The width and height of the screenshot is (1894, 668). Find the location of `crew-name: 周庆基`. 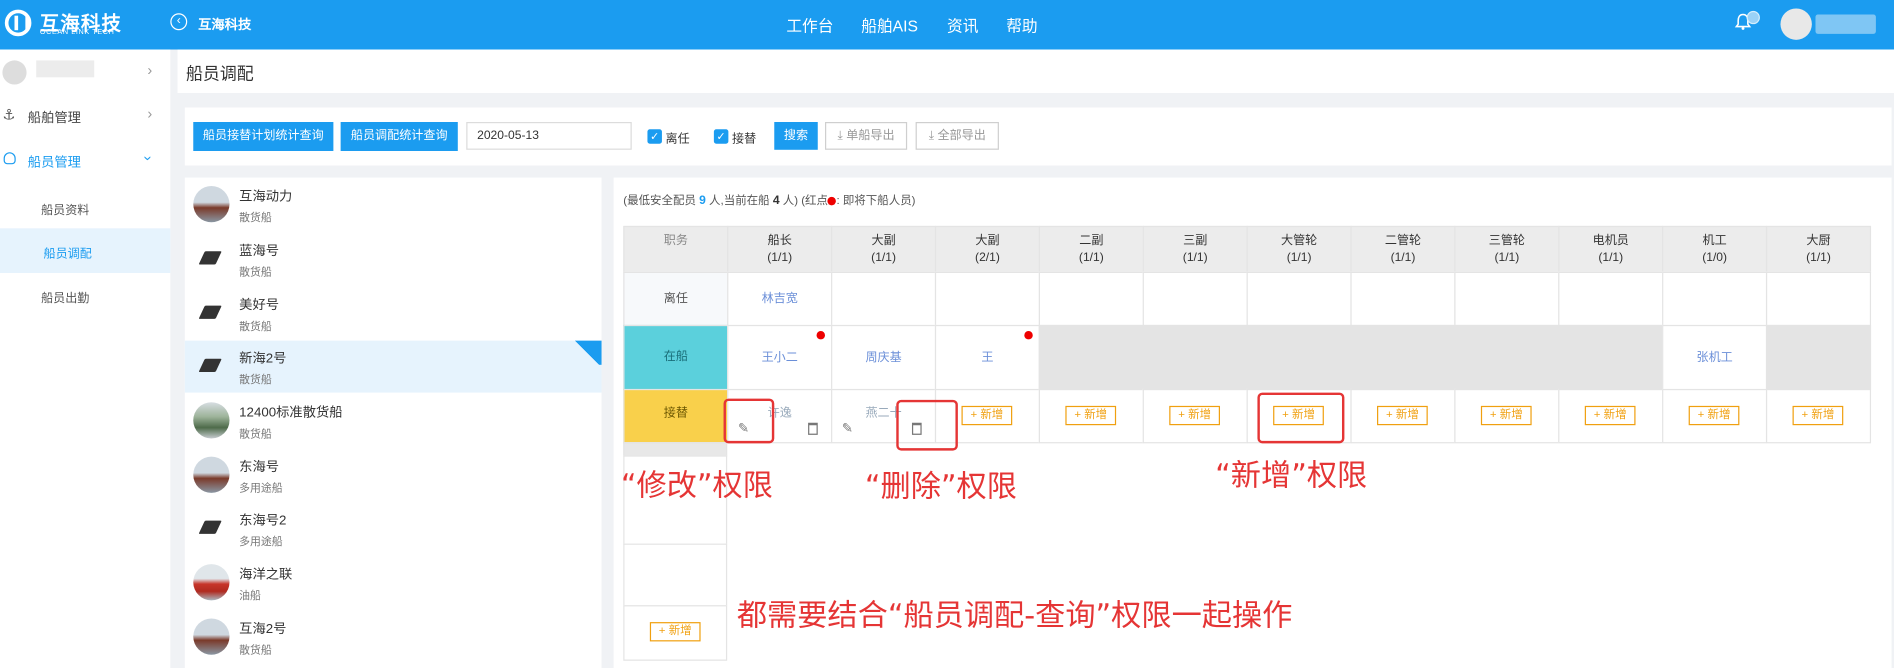

crew-name: 周庆基 is located at coordinates (883, 358).